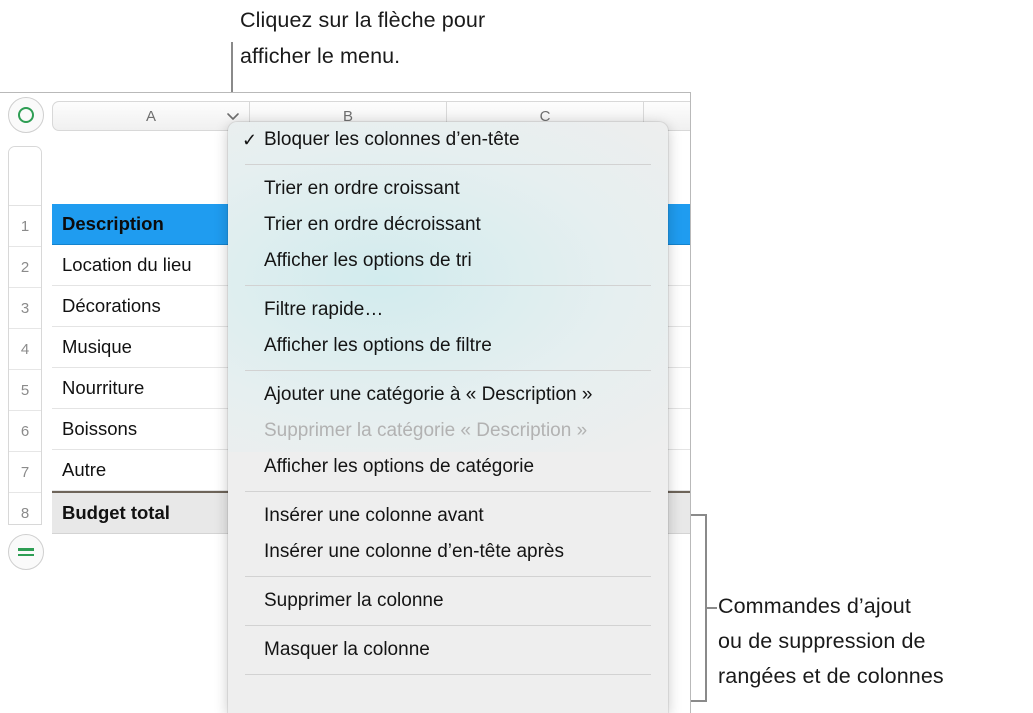 This screenshot has height=713, width=1033. I want to click on menu-item-label: Afficher les options de filtre, so click(378, 345).